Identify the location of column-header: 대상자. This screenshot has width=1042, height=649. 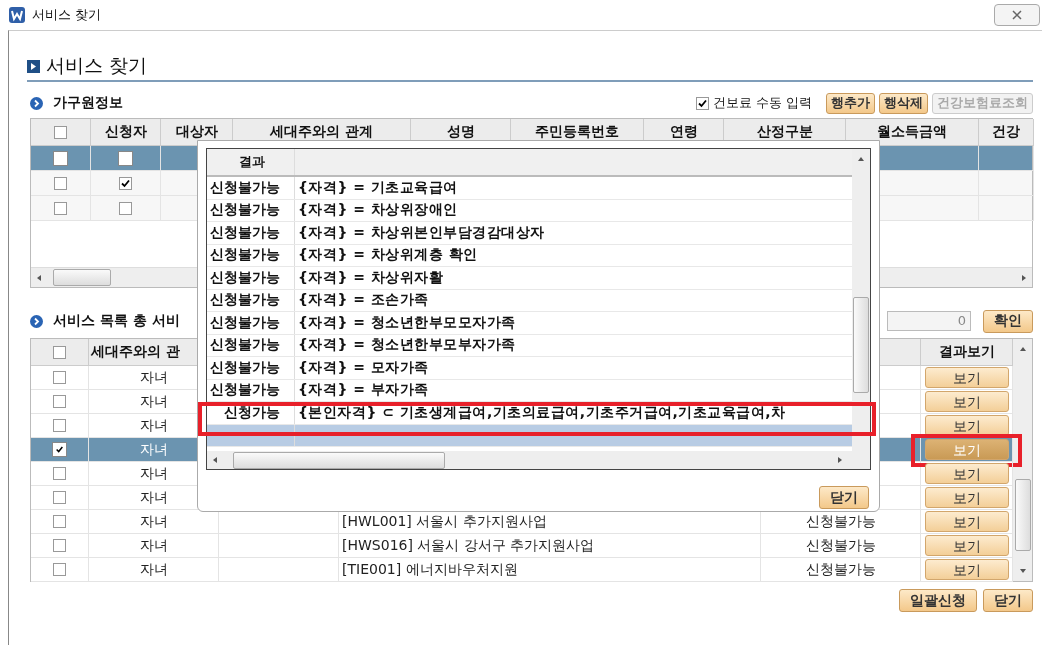
(196, 132).